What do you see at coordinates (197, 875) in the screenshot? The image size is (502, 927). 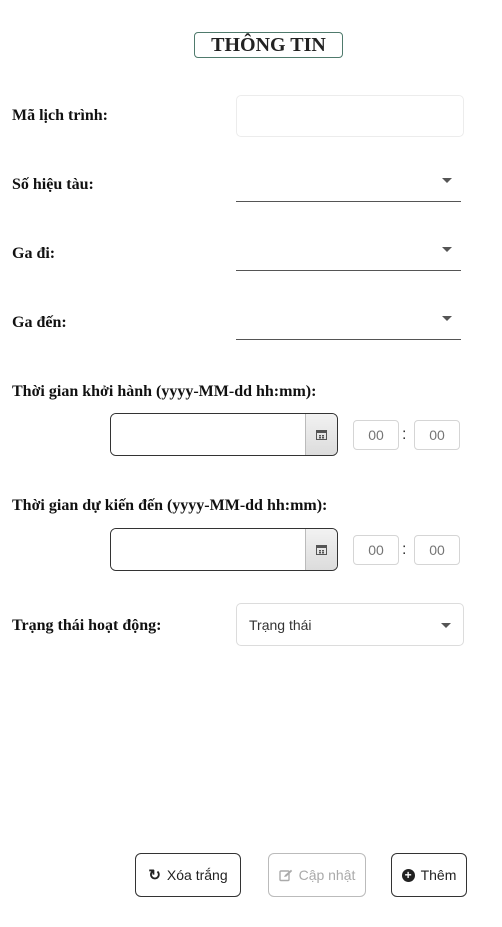 I see `clear-button-label: Xóa trắng` at bounding box center [197, 875].